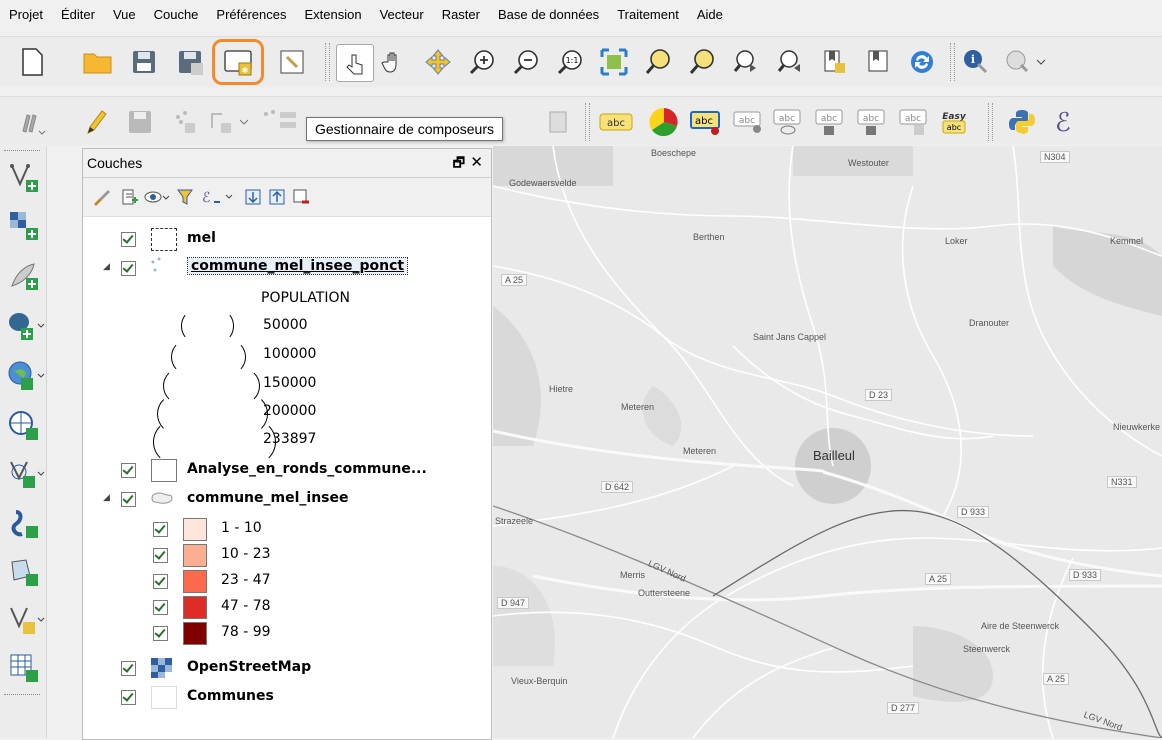  What do you see at coordinates (286, 239) in the screenshot?
I see `layer-row-mel: mel` at bounding box center [286, 239].